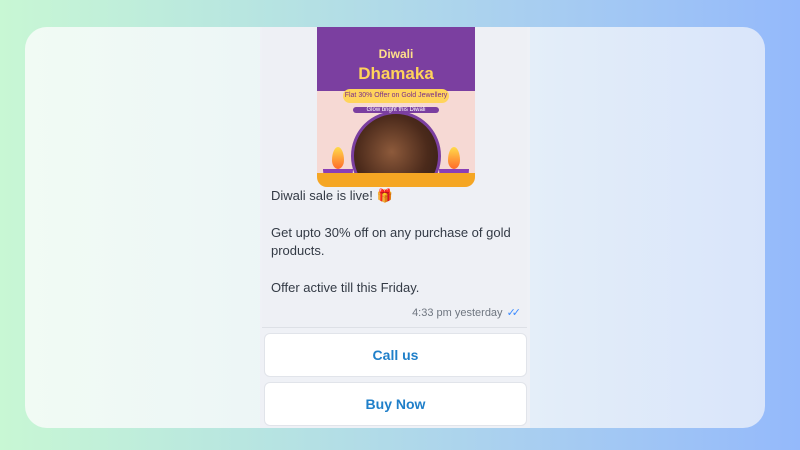  I want to click on banner-tagline: Glow bright this Diwali, so click(396, 110).